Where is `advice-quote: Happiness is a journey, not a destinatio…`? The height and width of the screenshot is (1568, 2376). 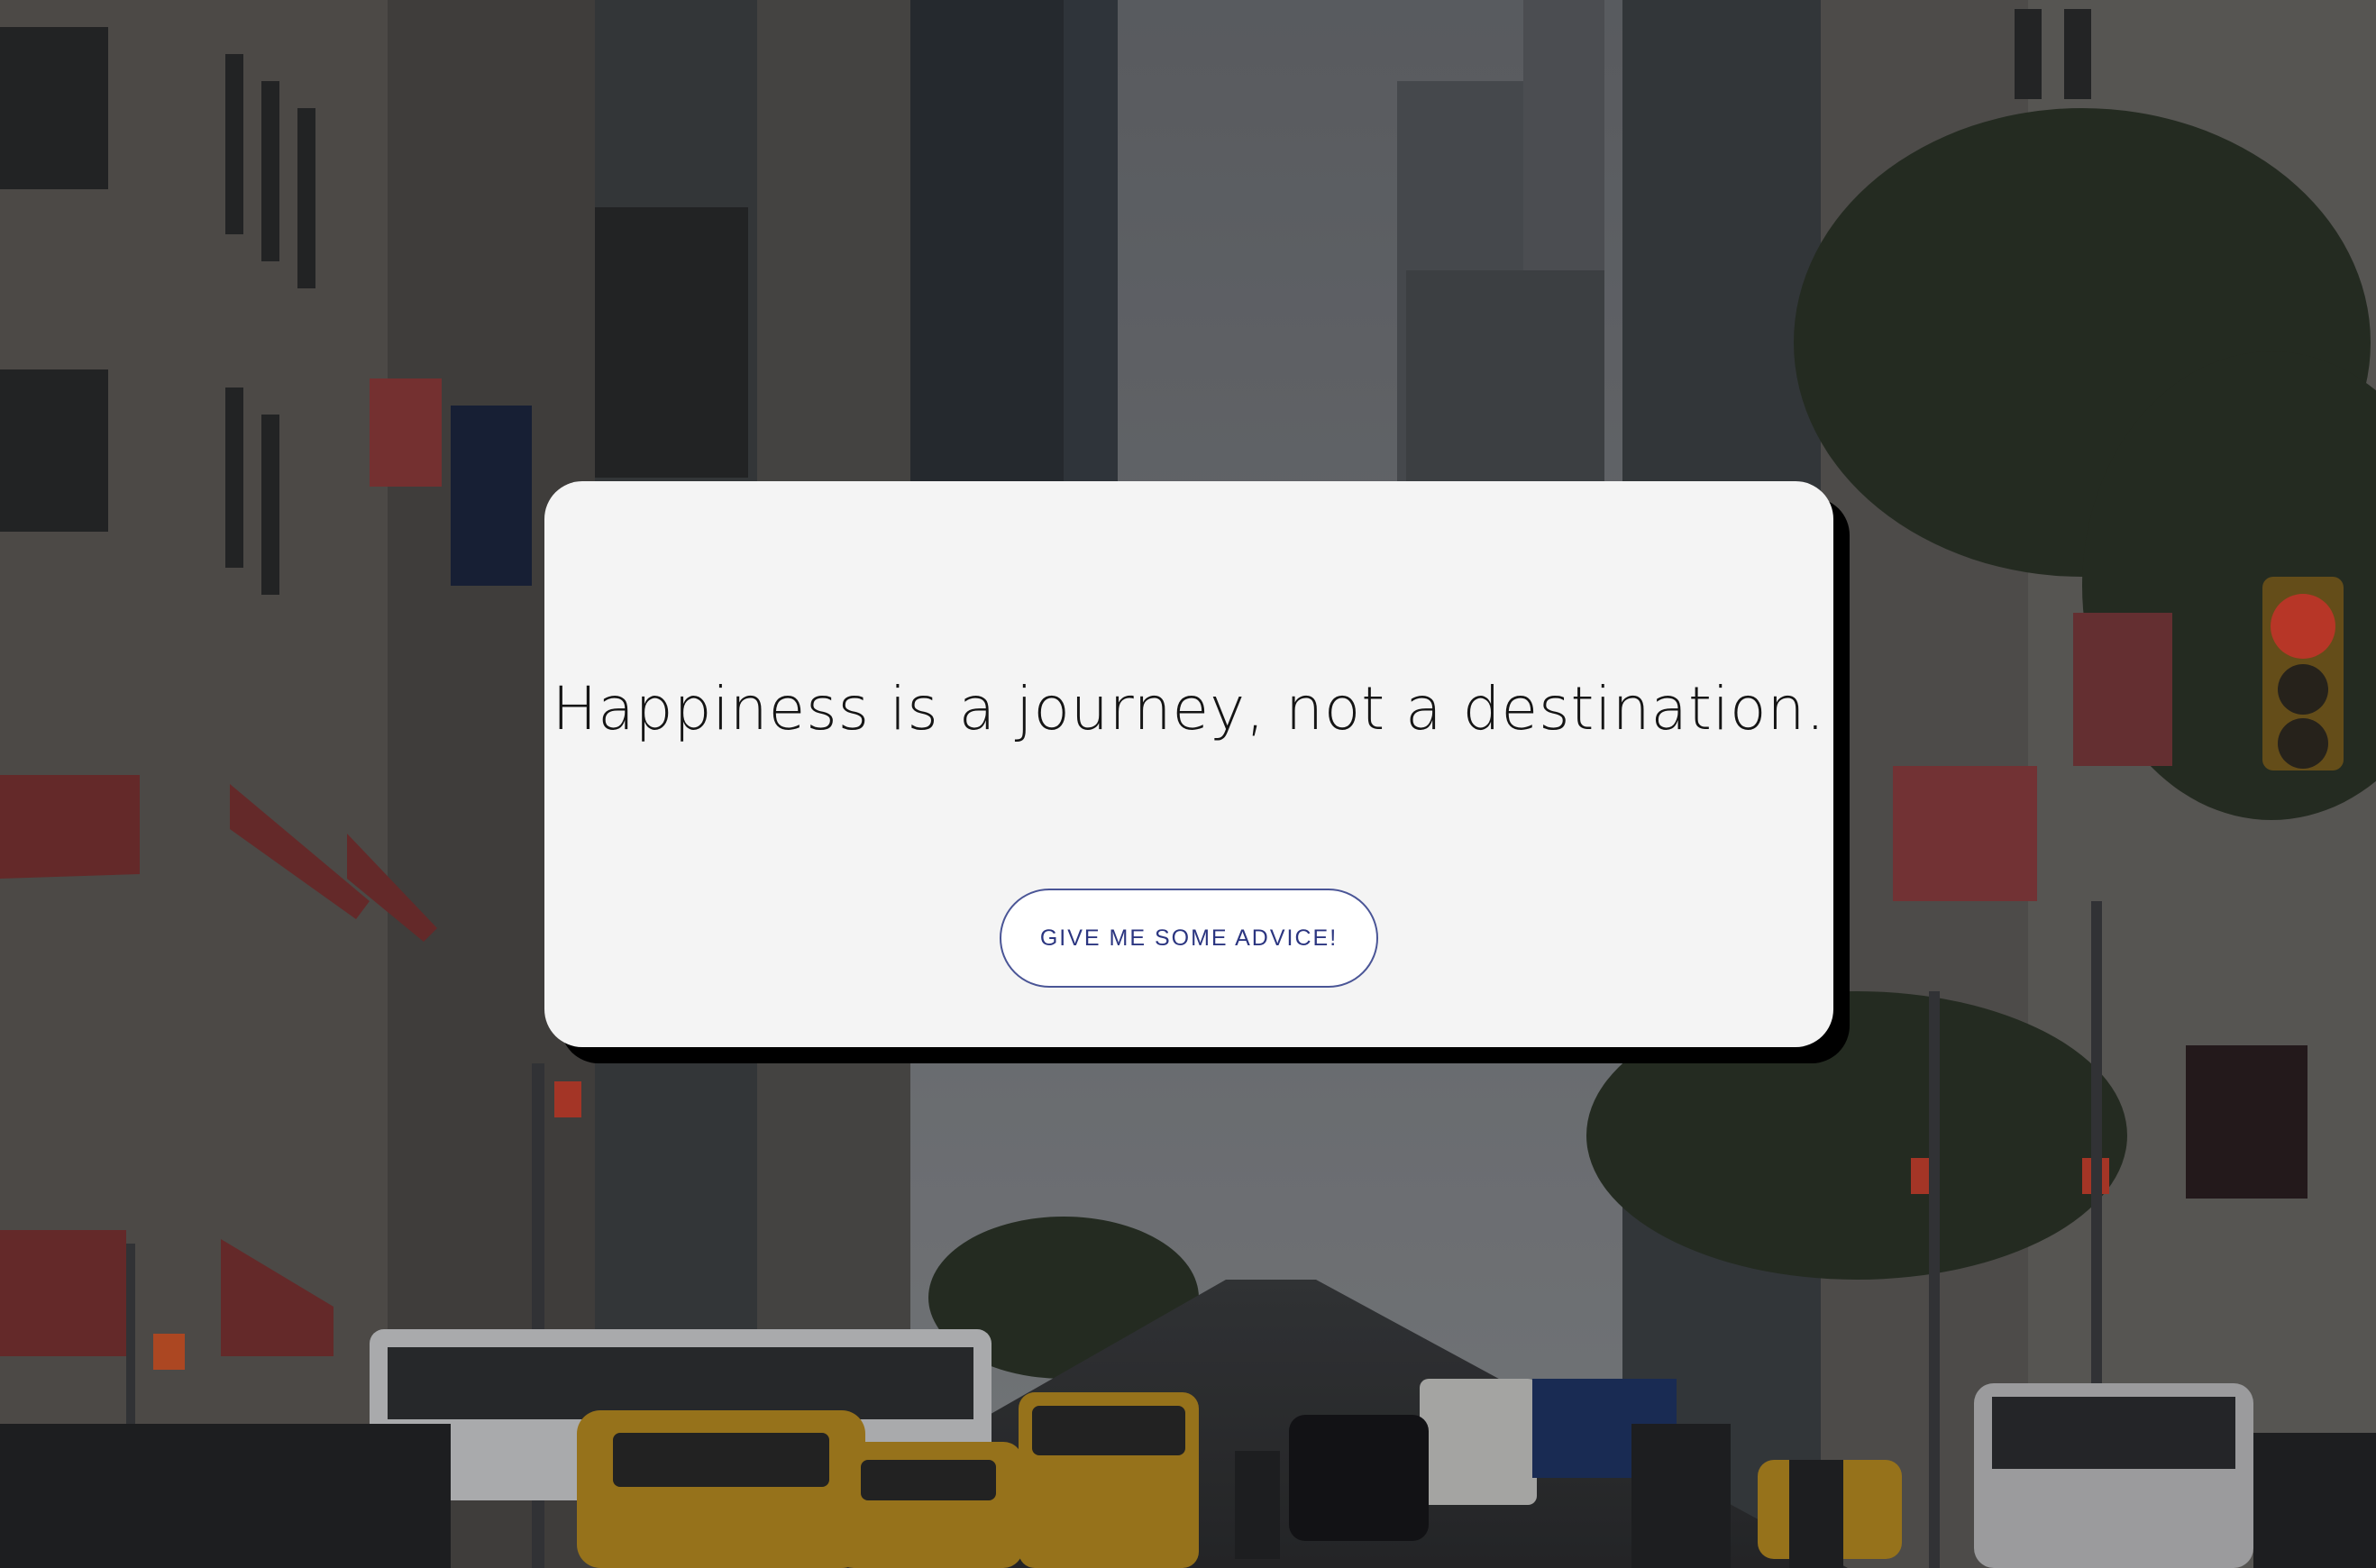
advice-quote: Happiness is a journey, not a destinatio… is located at coordinates (1189, 708).